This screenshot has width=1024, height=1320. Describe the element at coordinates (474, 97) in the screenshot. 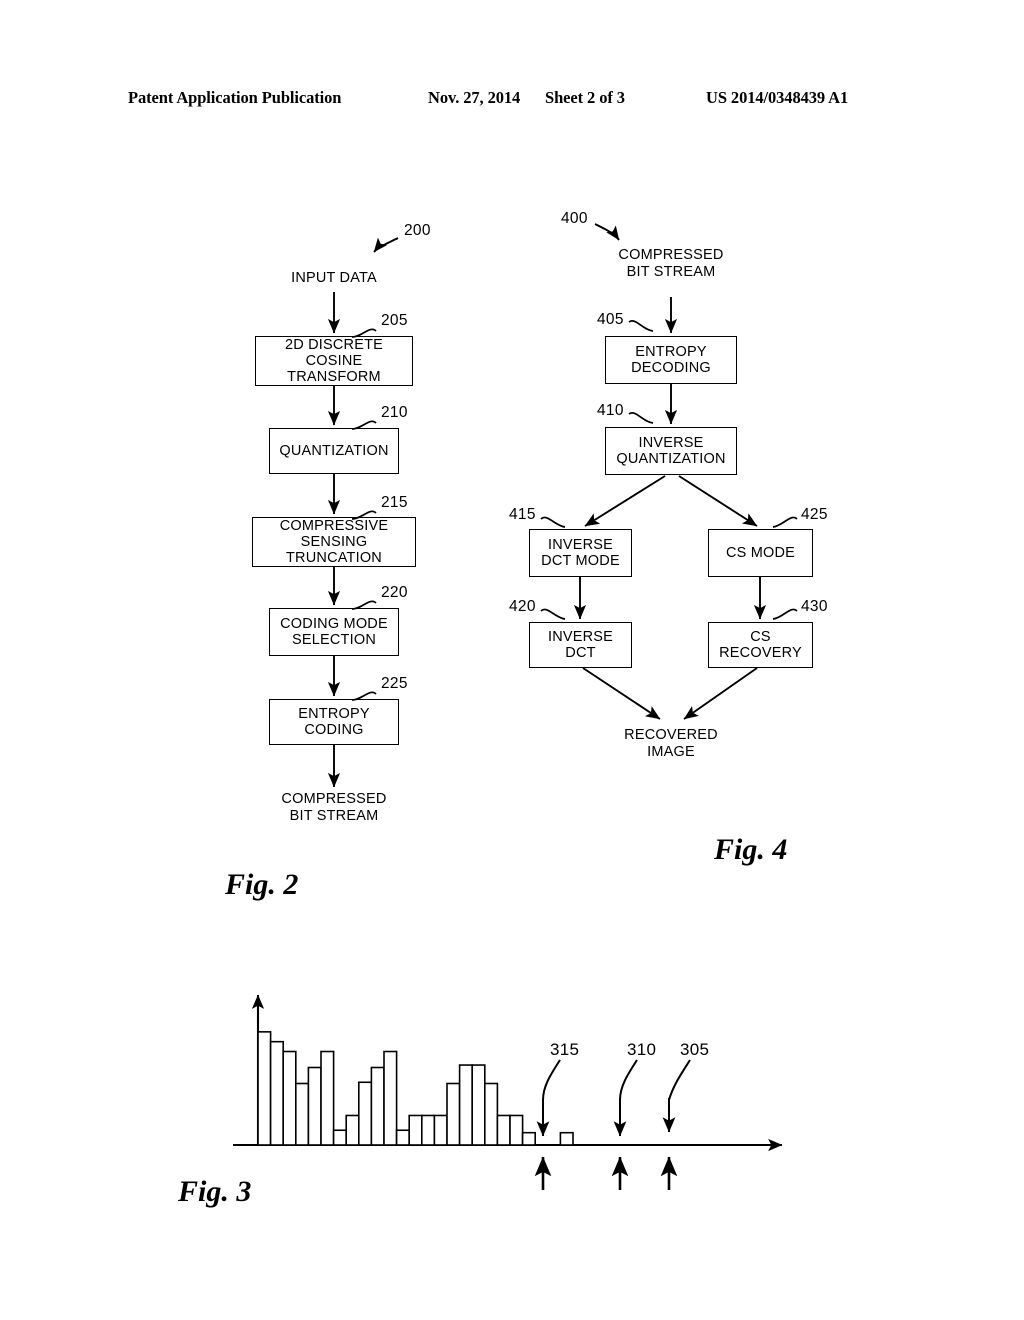

I see `header-date: Nov. 27, 2014` at that location.